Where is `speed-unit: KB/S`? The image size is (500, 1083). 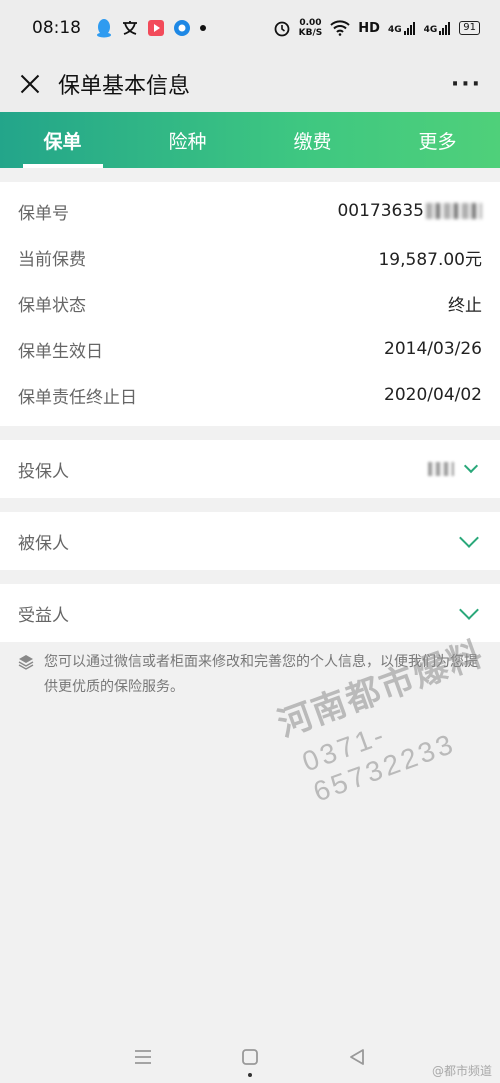
speed-unit: KB/S is located at coordinates (310, 33).